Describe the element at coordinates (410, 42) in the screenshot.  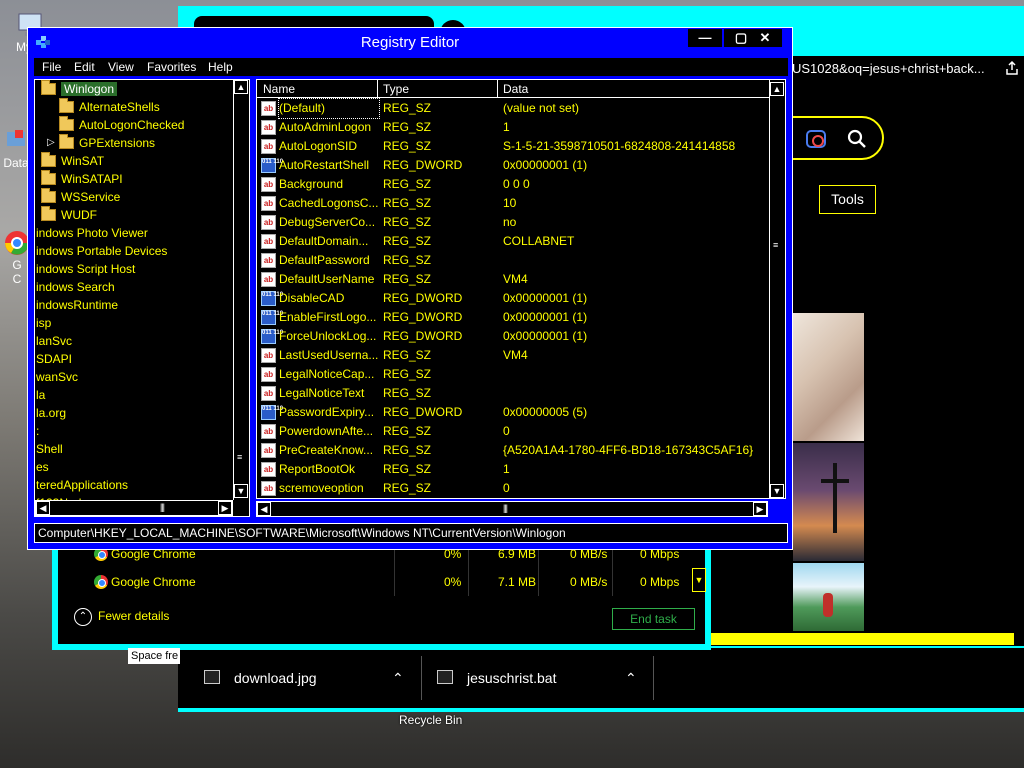
I see `title-bar: Registry Editor — ▢ ✕` at that location.